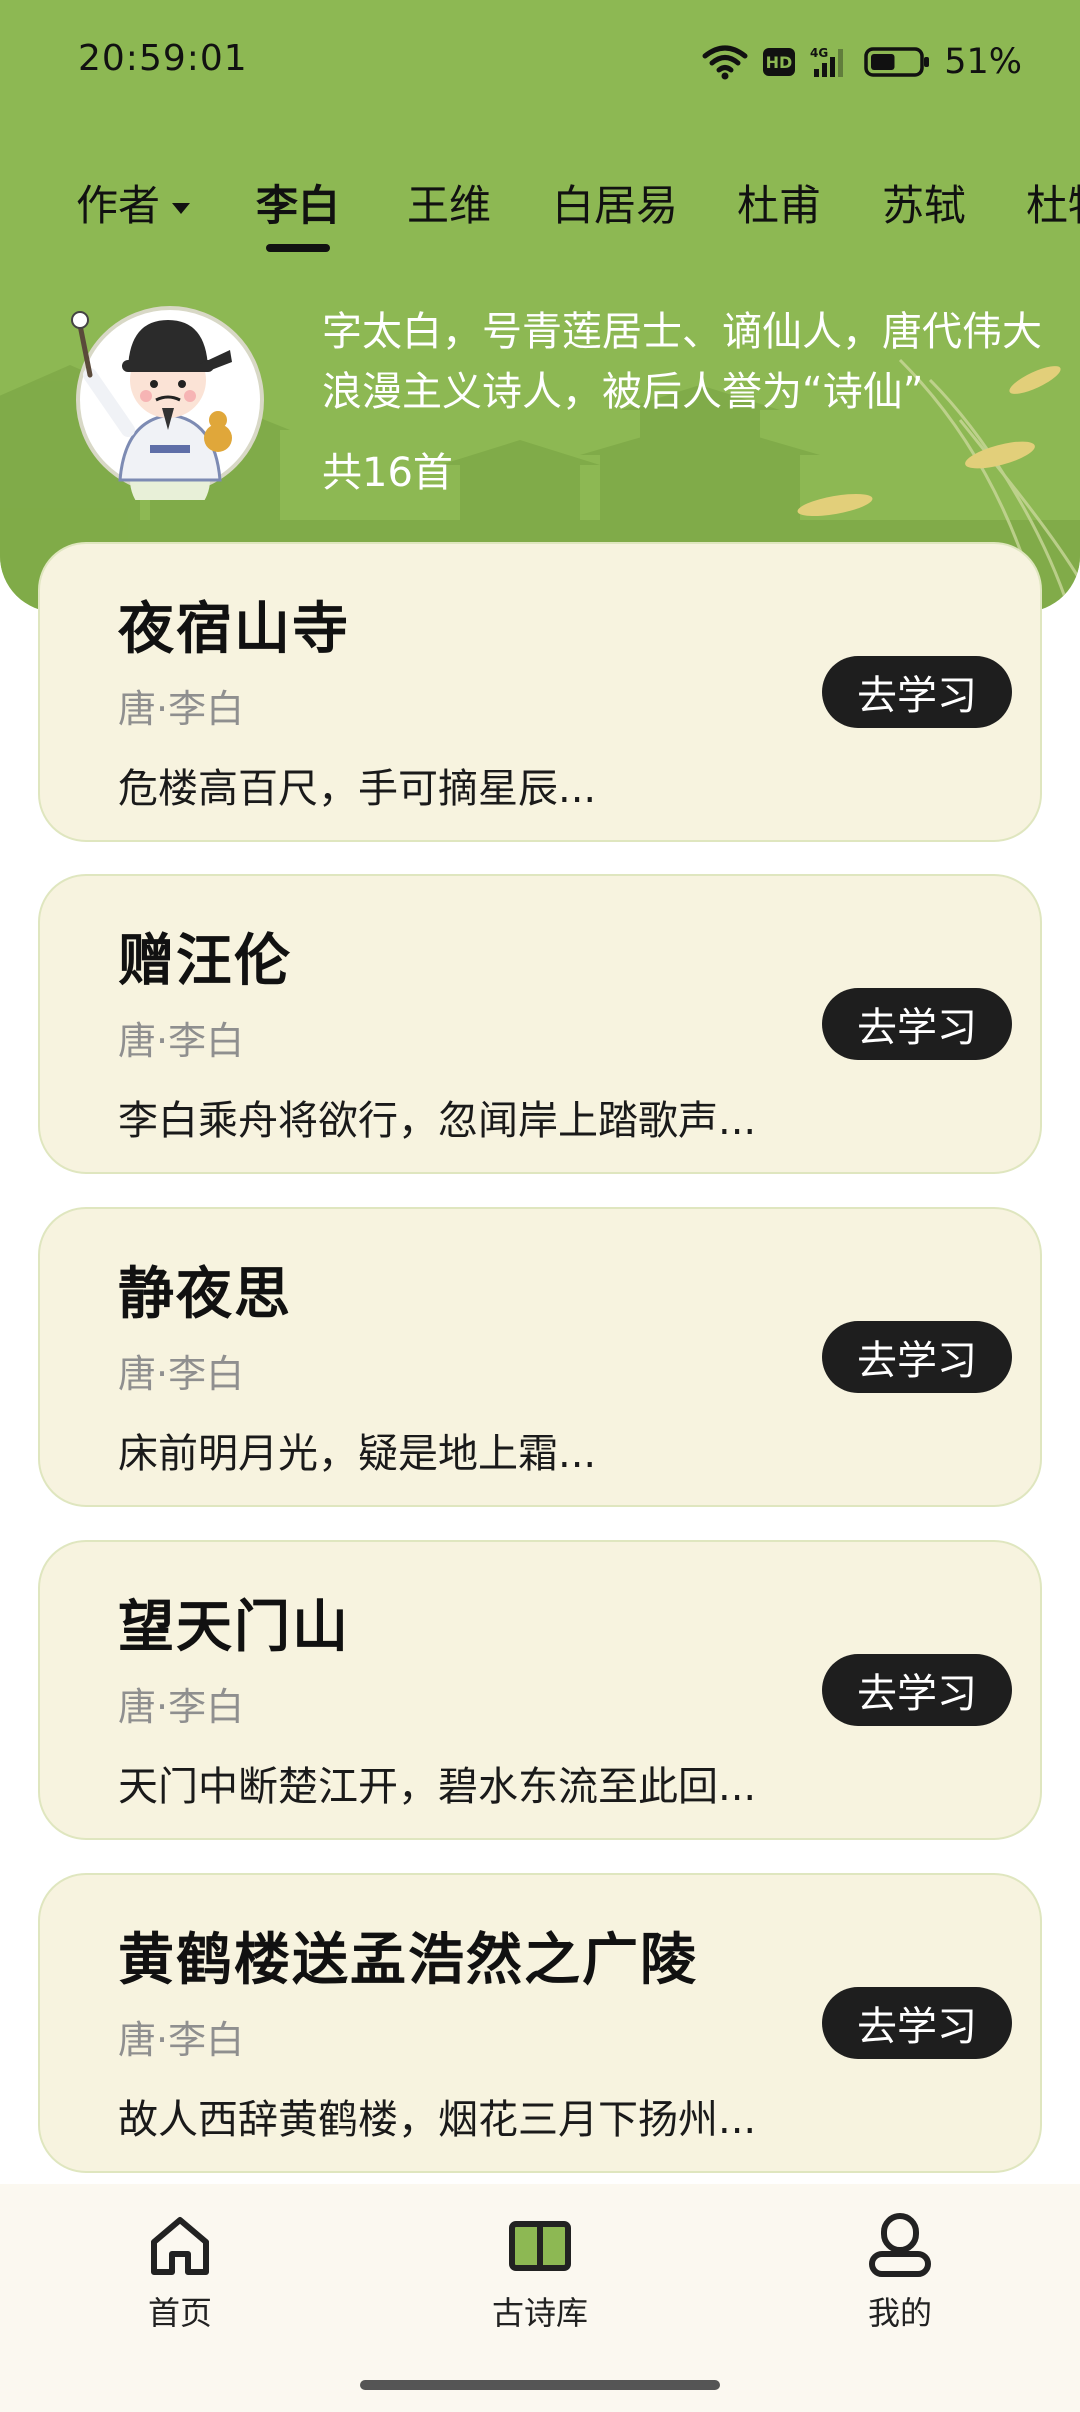 The width and height of the screenshot is (1080, 2412). What do you see at coordinates (180, 2246) in the screenshot?
I see `home-icon` at bounding box center [180, 2246].